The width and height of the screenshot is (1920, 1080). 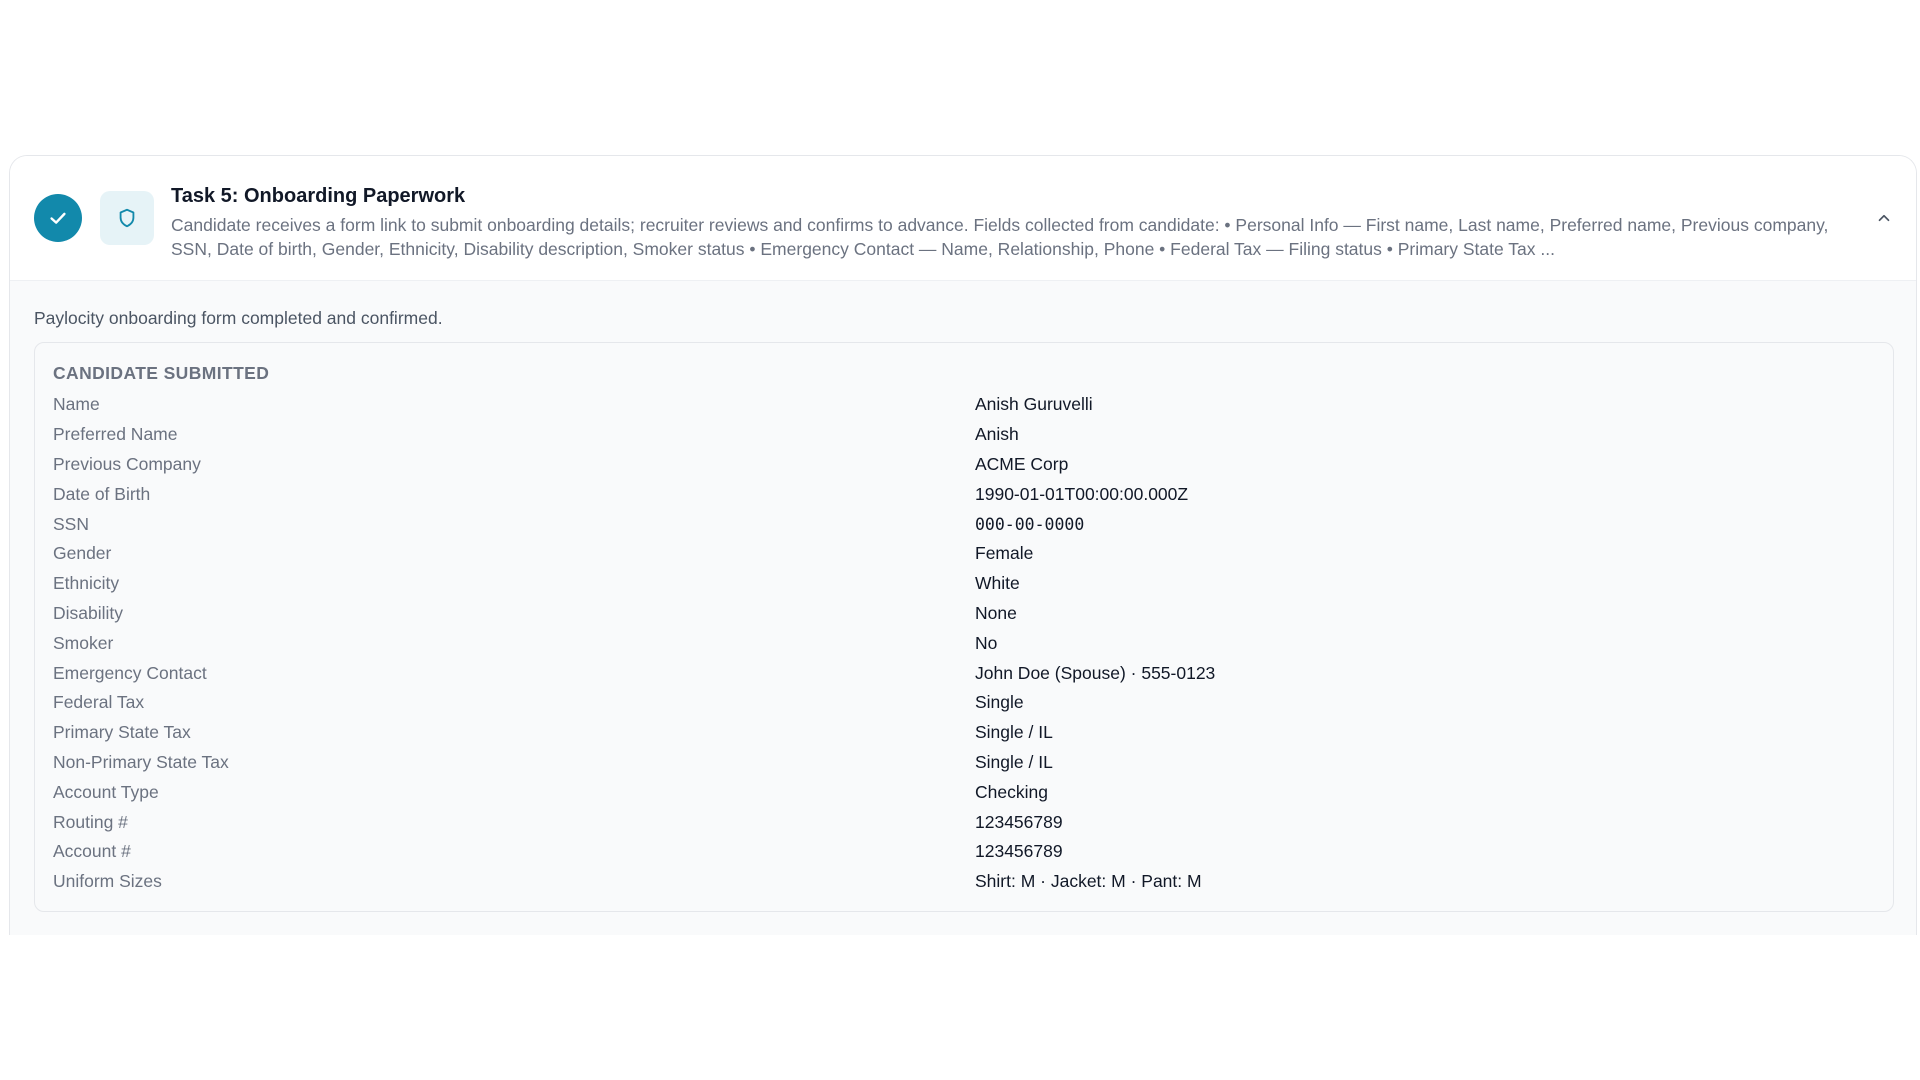 What do you see at coordinates (964, 465) in the screenshot?
I see `field-row-previous-company: Previous Company ACME Corp` at bounding box center [964, 465].